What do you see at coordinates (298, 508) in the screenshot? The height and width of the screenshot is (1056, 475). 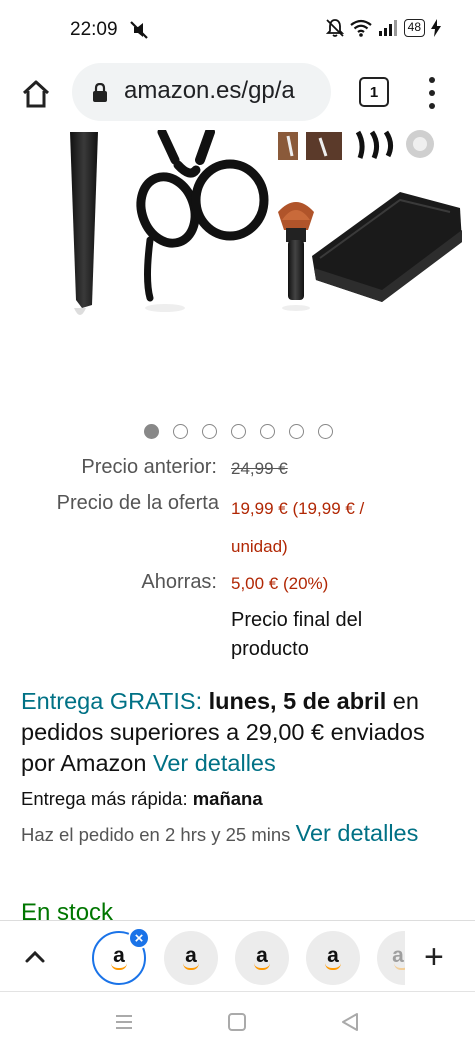 I see `offer-price-value: 19,99 € (19,99 € /` at bounding box center [298, 508].